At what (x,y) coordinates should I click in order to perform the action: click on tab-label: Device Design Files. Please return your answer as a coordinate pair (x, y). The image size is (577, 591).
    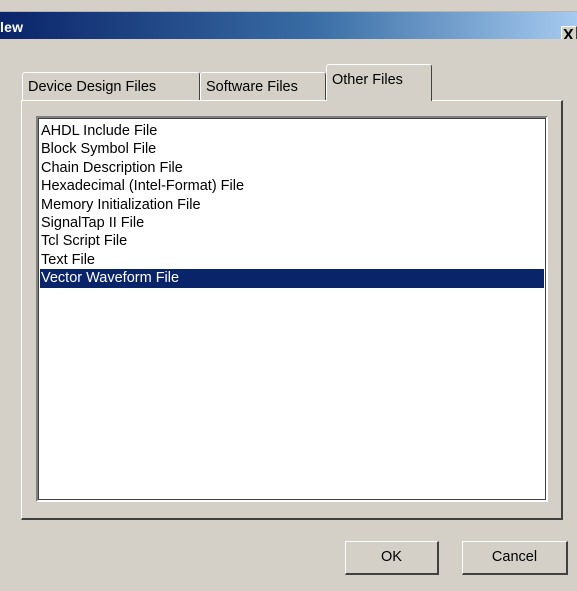
    Looking at the image, I should click on (92, 87).